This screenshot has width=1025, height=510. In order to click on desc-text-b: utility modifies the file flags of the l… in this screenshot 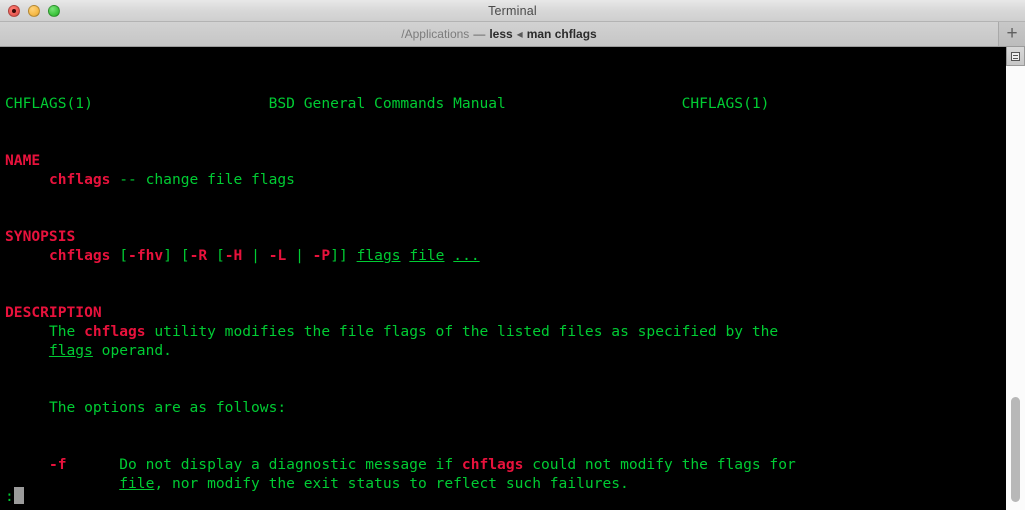, I will do `click(462, 331)`.